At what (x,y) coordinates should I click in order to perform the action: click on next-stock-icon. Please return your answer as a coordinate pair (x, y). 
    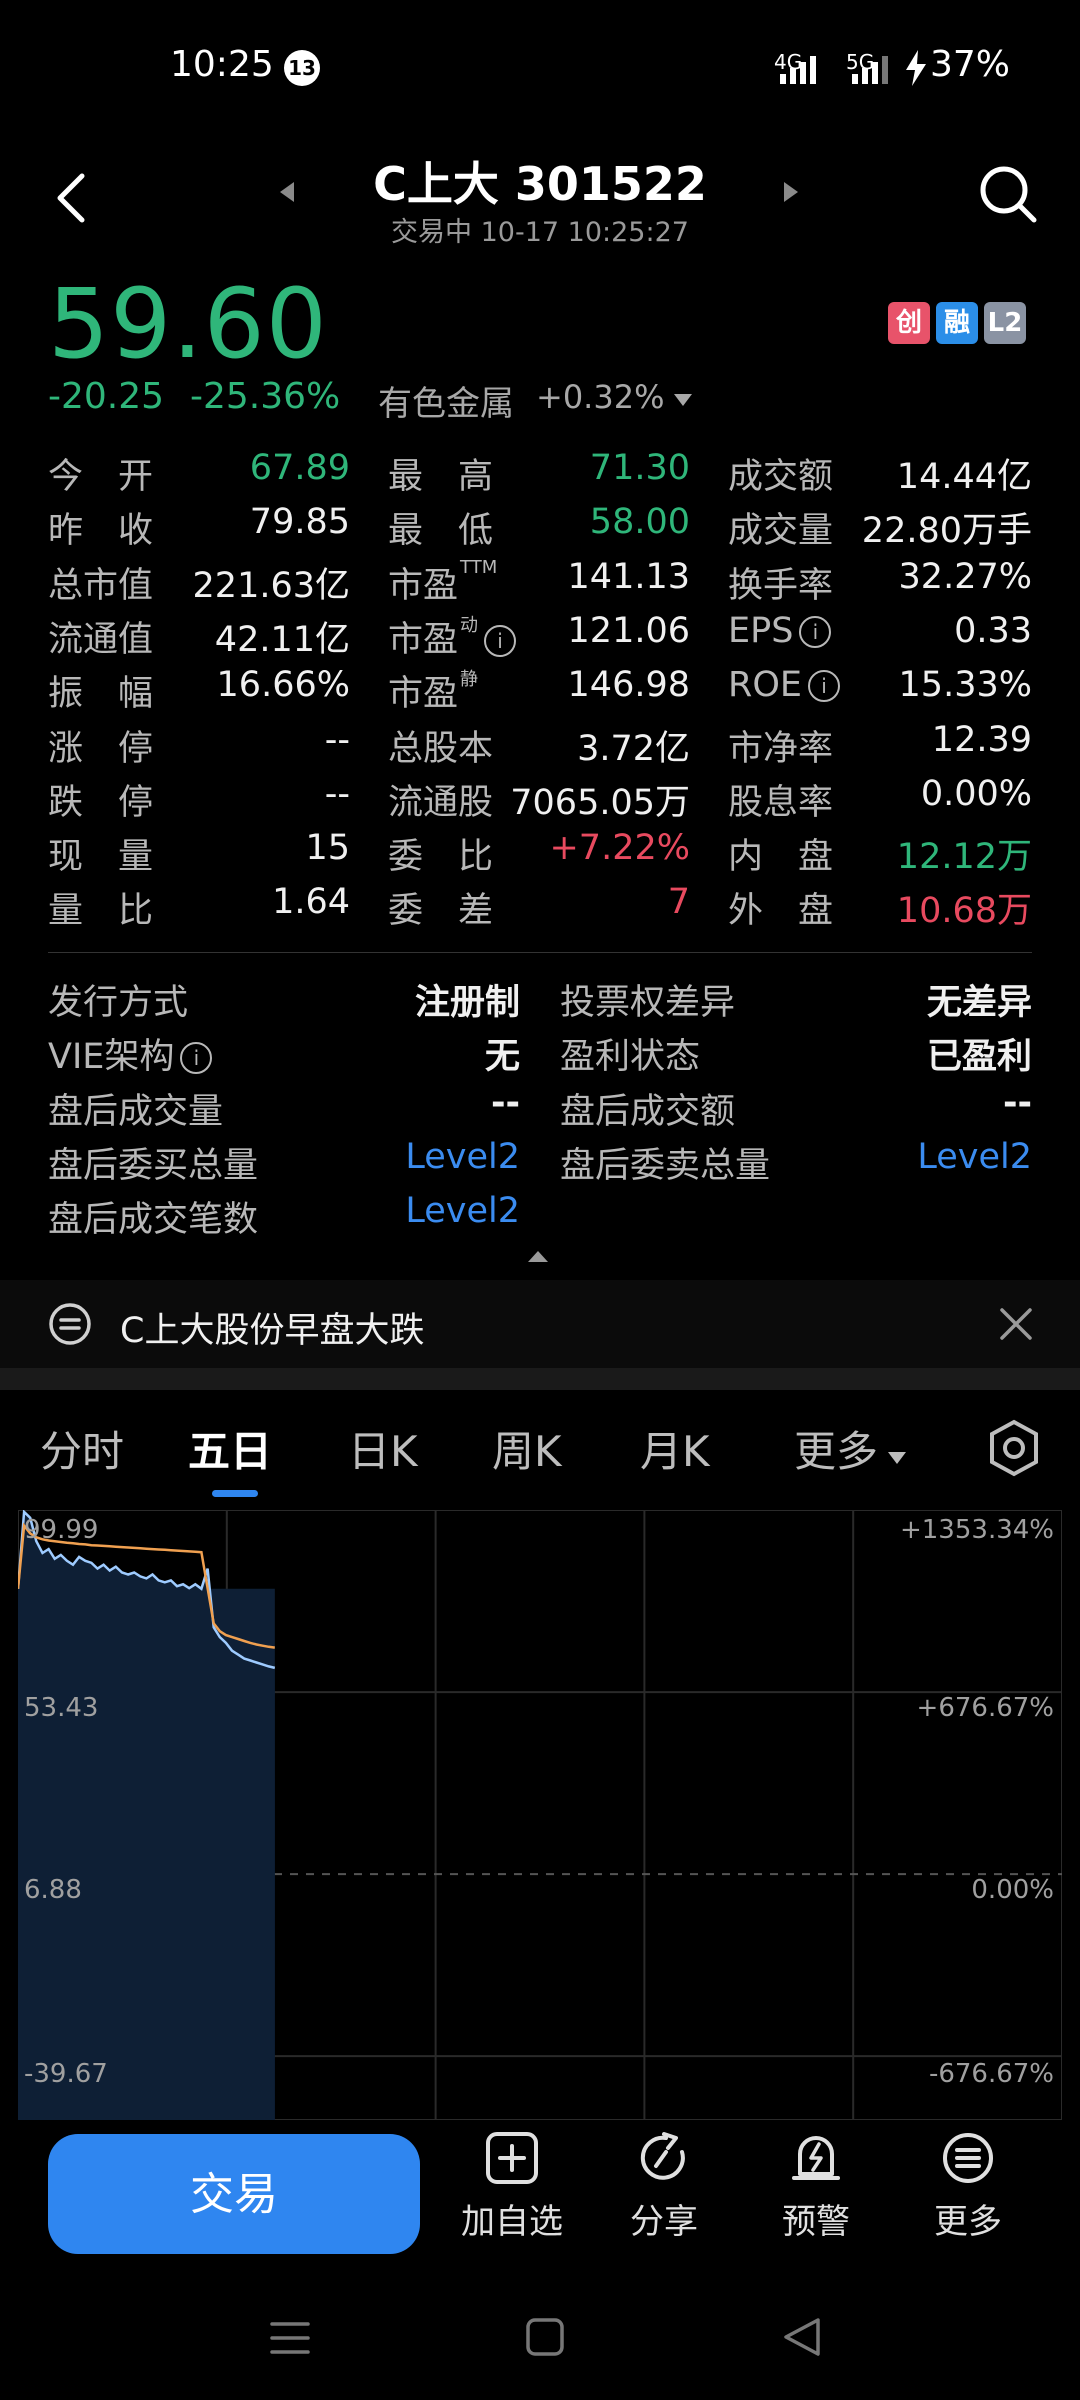
    Looking at the image, I should click on (791, 192).